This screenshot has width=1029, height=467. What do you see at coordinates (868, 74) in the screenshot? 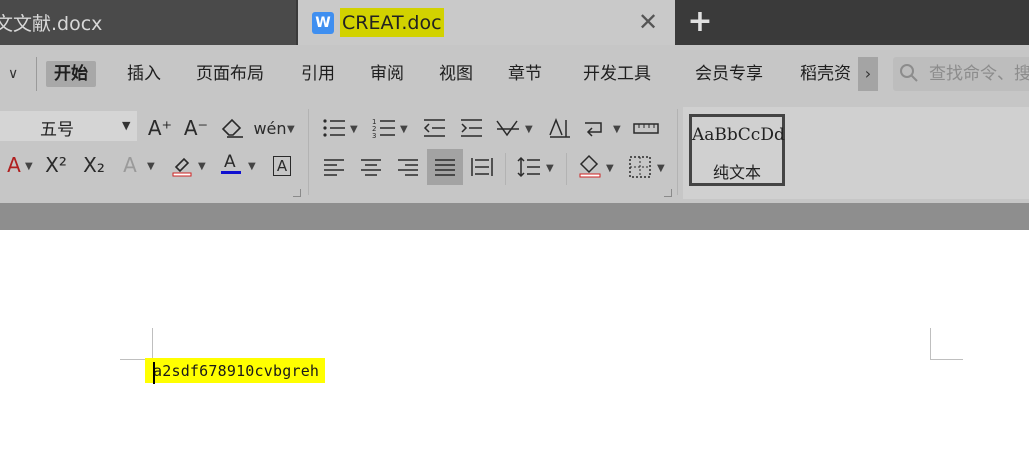
I see `more-tabs-button: ›` at bounding box center [868, 74].